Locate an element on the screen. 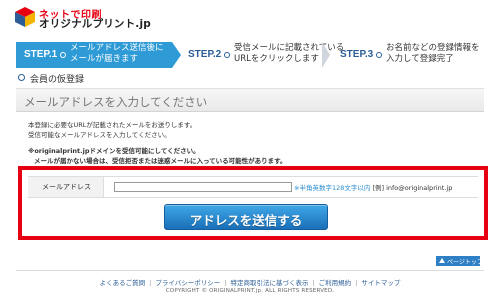 The height and width of the screenshot is (308, 500). step-label: メールアドレス送信後に メールが届きます is located at coordinates (117, 53).